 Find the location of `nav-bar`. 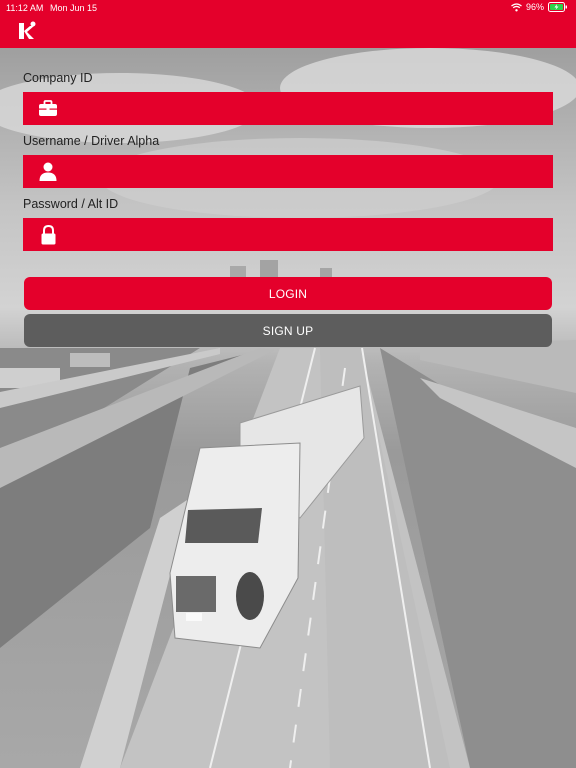

nav-bar is located at coordinates (288, 32).